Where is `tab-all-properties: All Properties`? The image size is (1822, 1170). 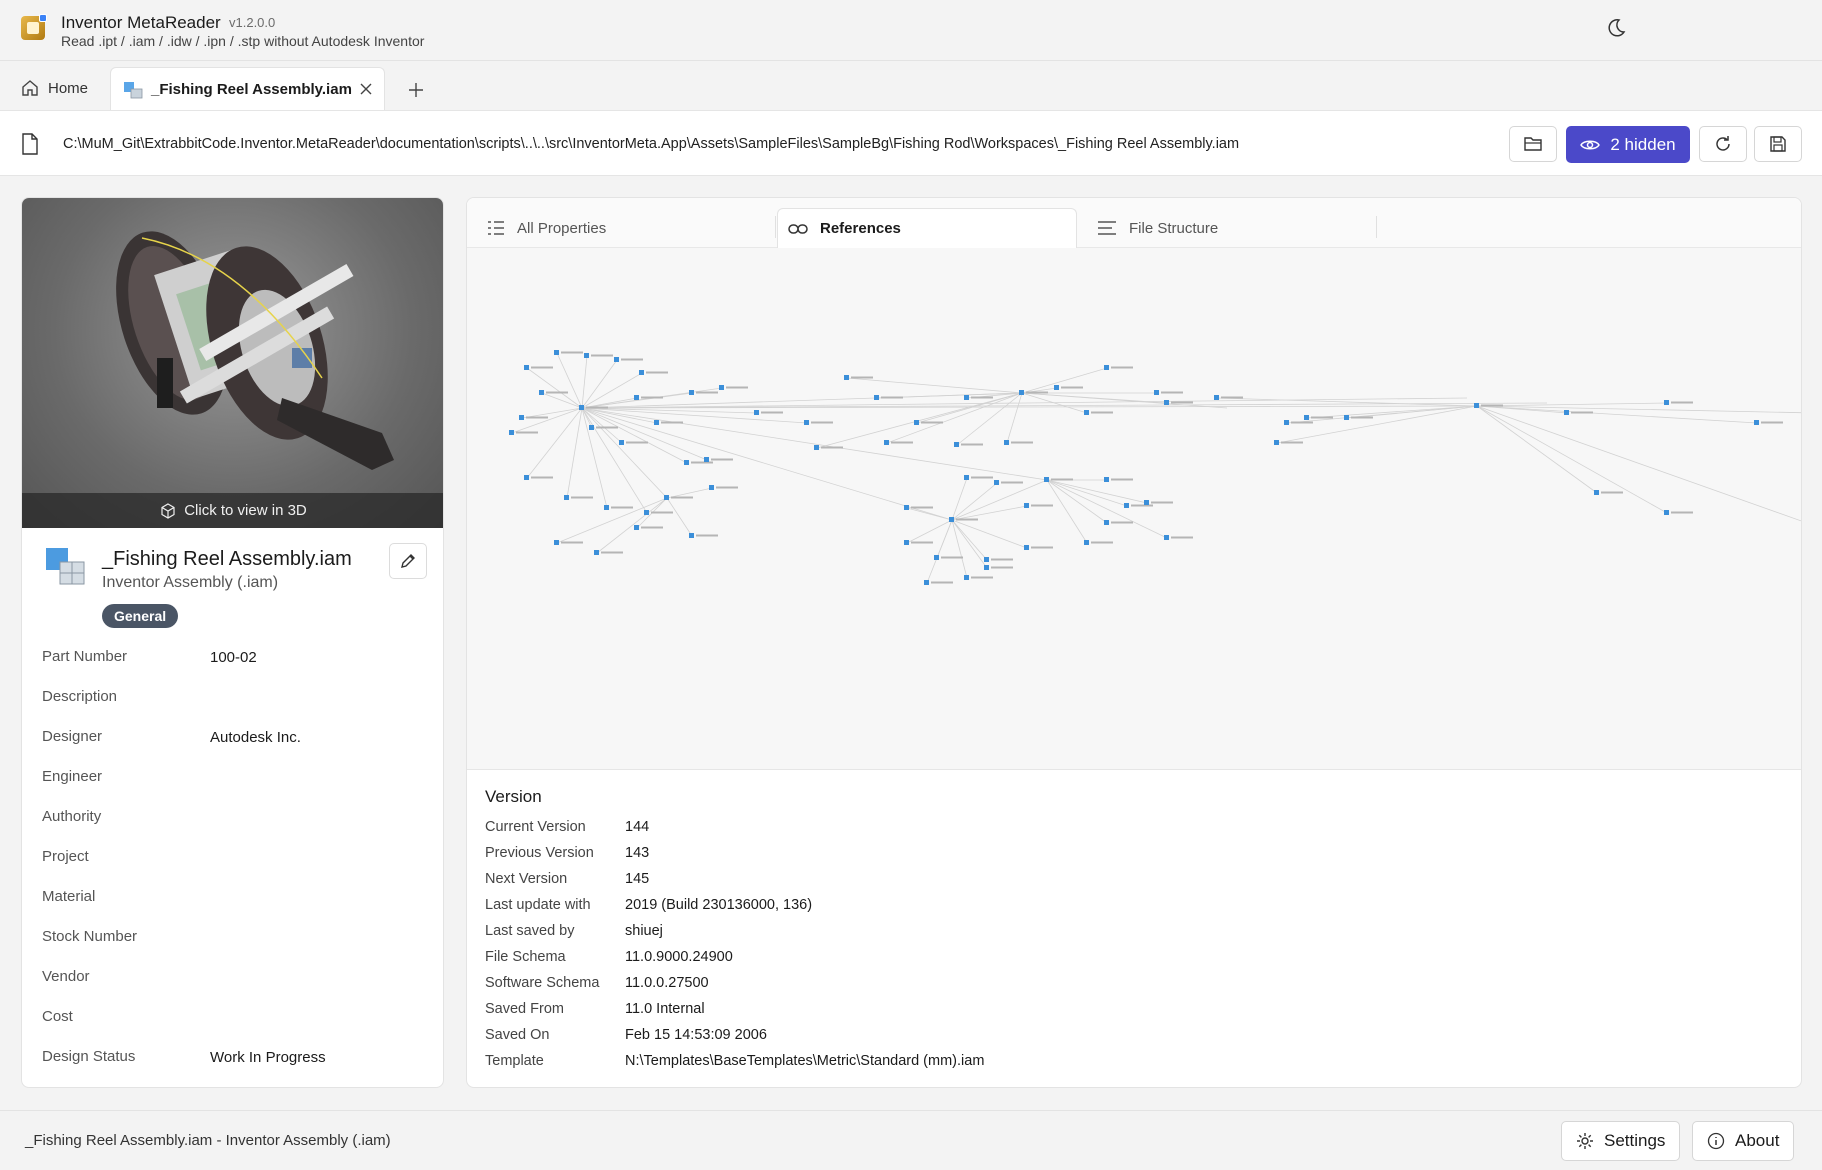
tab-all-properties: All Properties is located at coordinates (627, 228).